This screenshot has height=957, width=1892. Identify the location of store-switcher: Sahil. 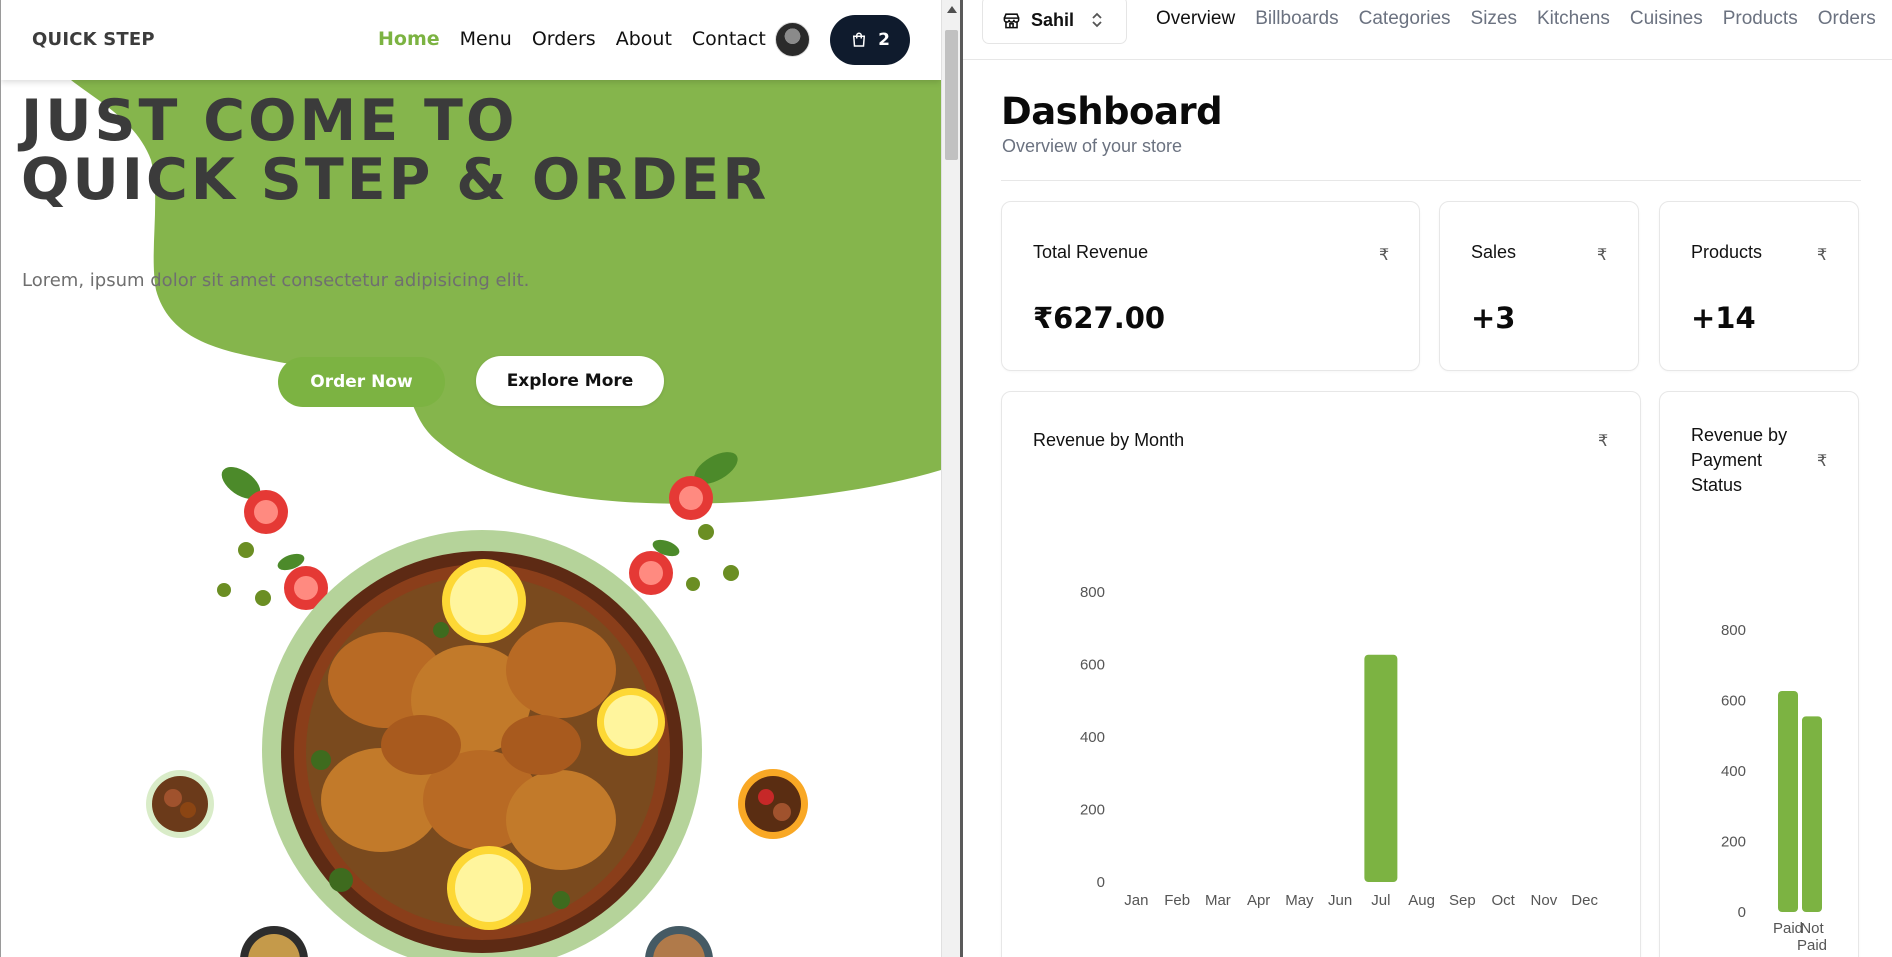
(1054, 22).